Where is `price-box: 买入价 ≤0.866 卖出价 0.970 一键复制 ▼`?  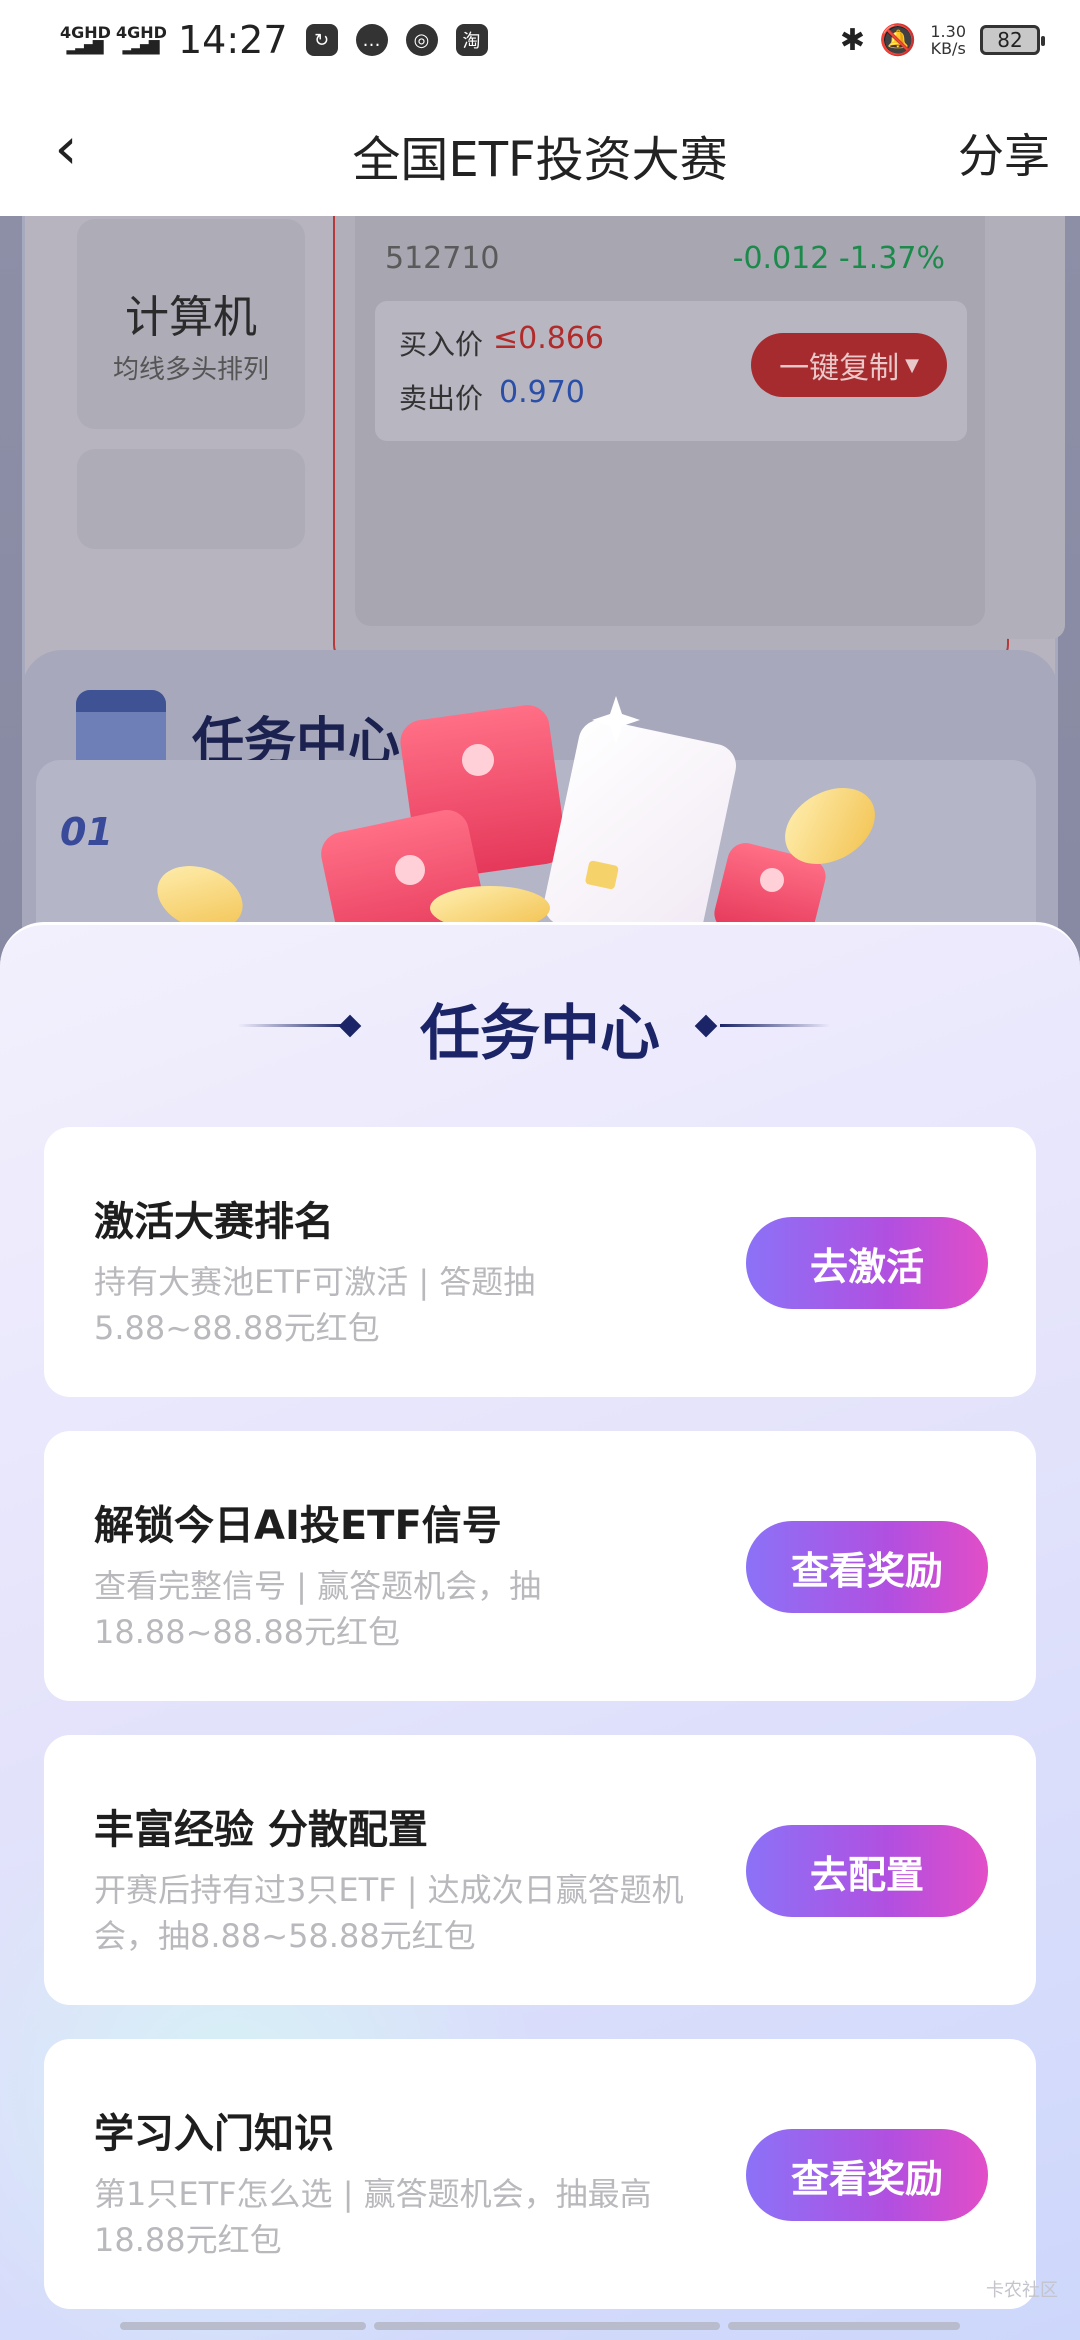
price-box: 买入价 ≤0.866 卖出价 0.970 一键复制 ▼ is located at coordinates (671, 371).